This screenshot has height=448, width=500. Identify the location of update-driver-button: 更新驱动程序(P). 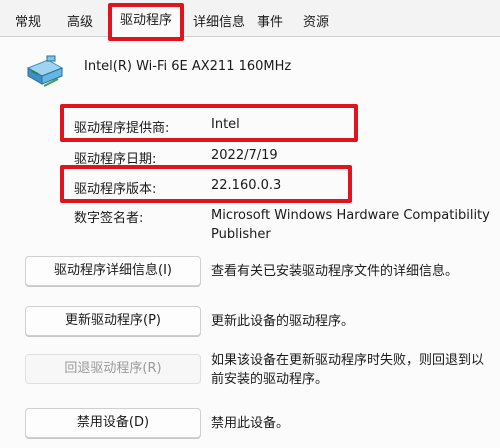
(113, 321).